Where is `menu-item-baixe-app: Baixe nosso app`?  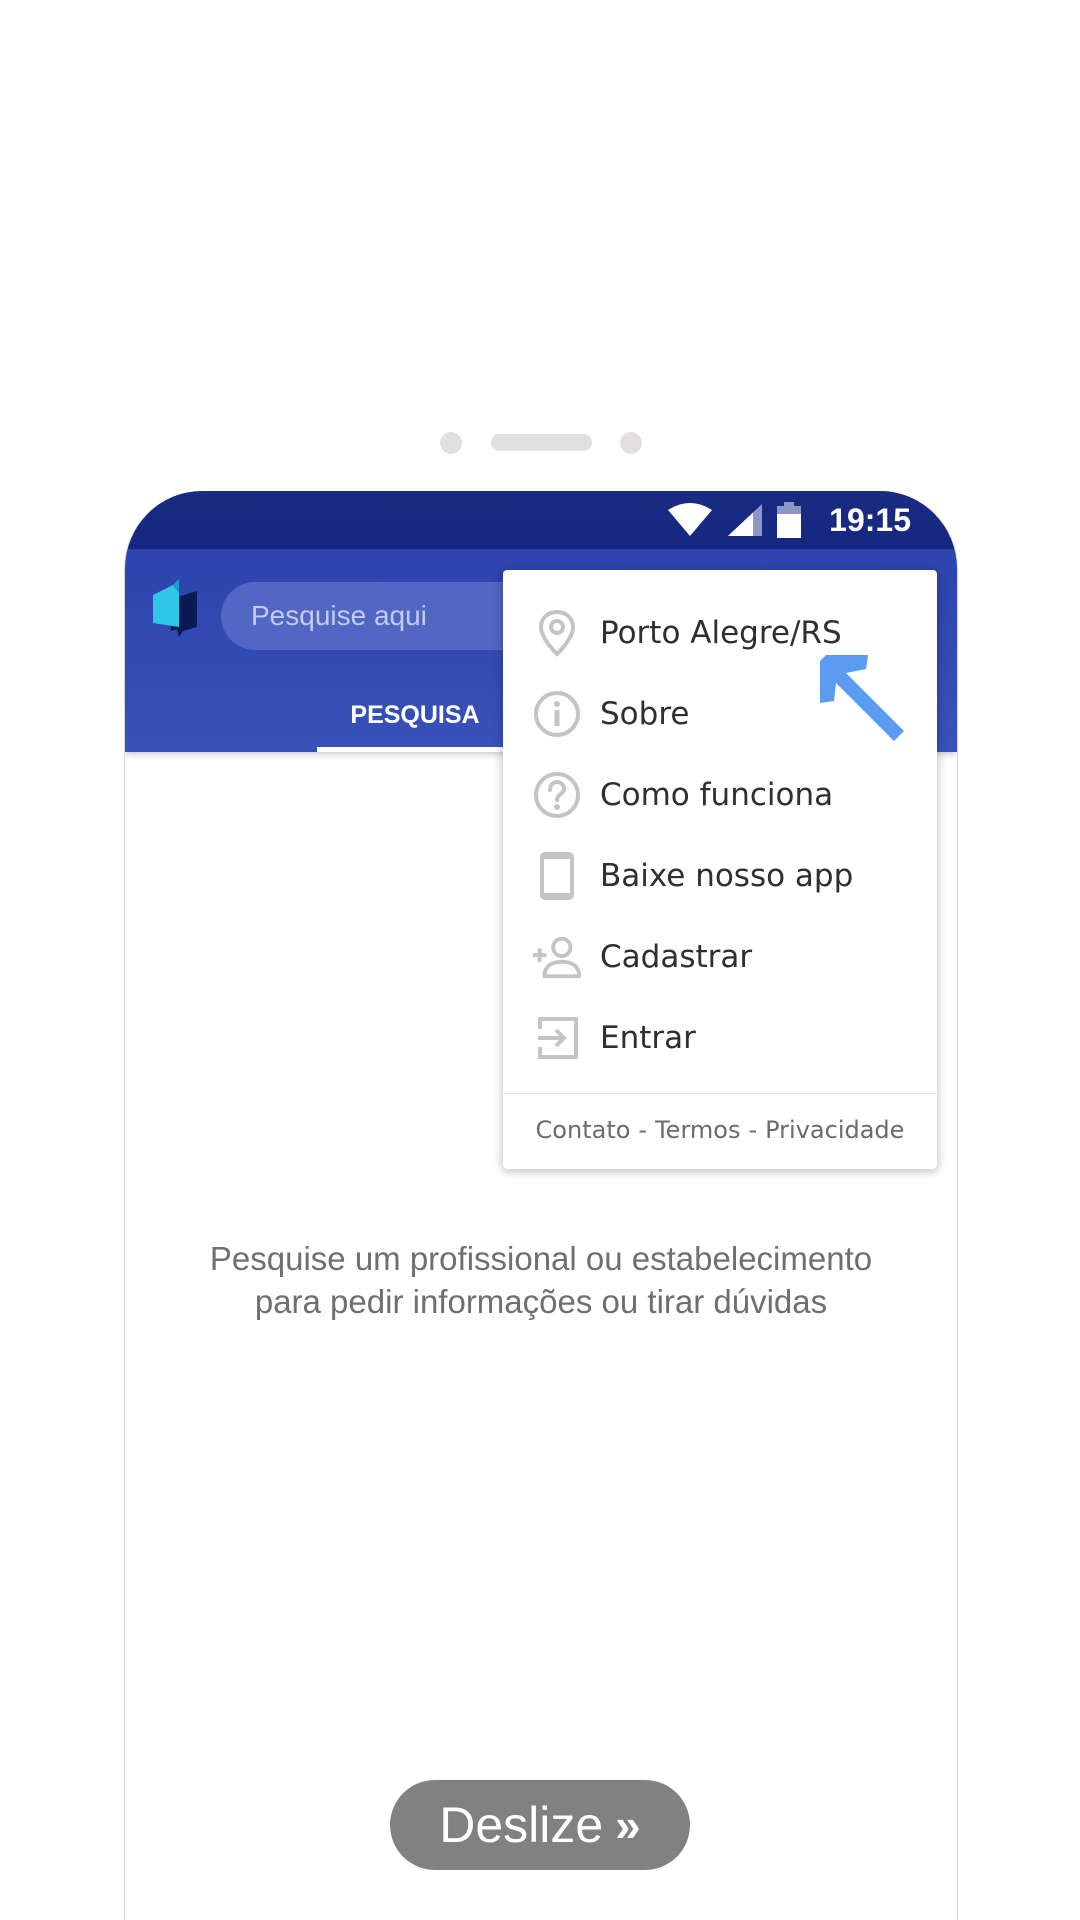
menu-item-baixe-app: Baixe nosso app is located at coordinates (720, 875).